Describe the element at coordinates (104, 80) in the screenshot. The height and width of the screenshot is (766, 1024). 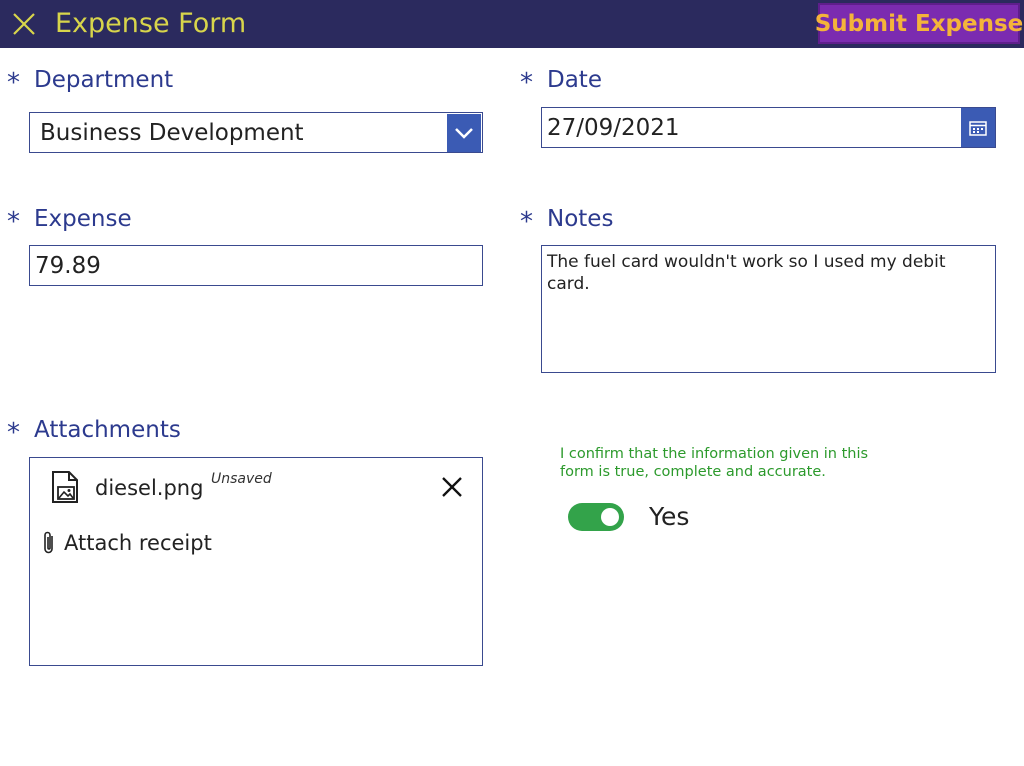
I see `department-label: Department` at that location.